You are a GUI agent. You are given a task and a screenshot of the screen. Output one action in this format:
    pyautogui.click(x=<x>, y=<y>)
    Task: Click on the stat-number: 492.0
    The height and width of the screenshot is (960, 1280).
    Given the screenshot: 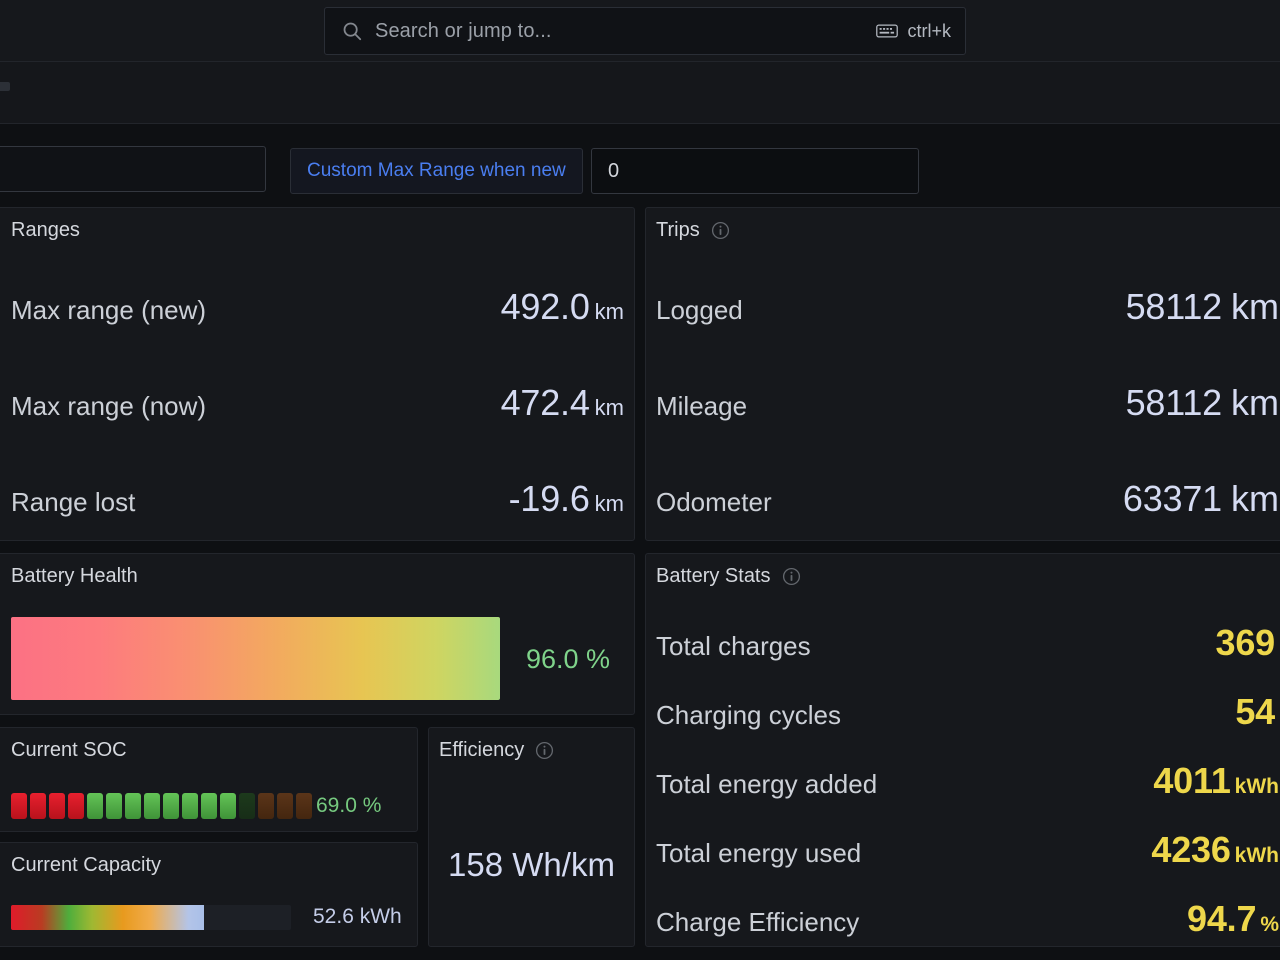 What is the action you would take?
    pyautogui.click(x=545, y=306)
    